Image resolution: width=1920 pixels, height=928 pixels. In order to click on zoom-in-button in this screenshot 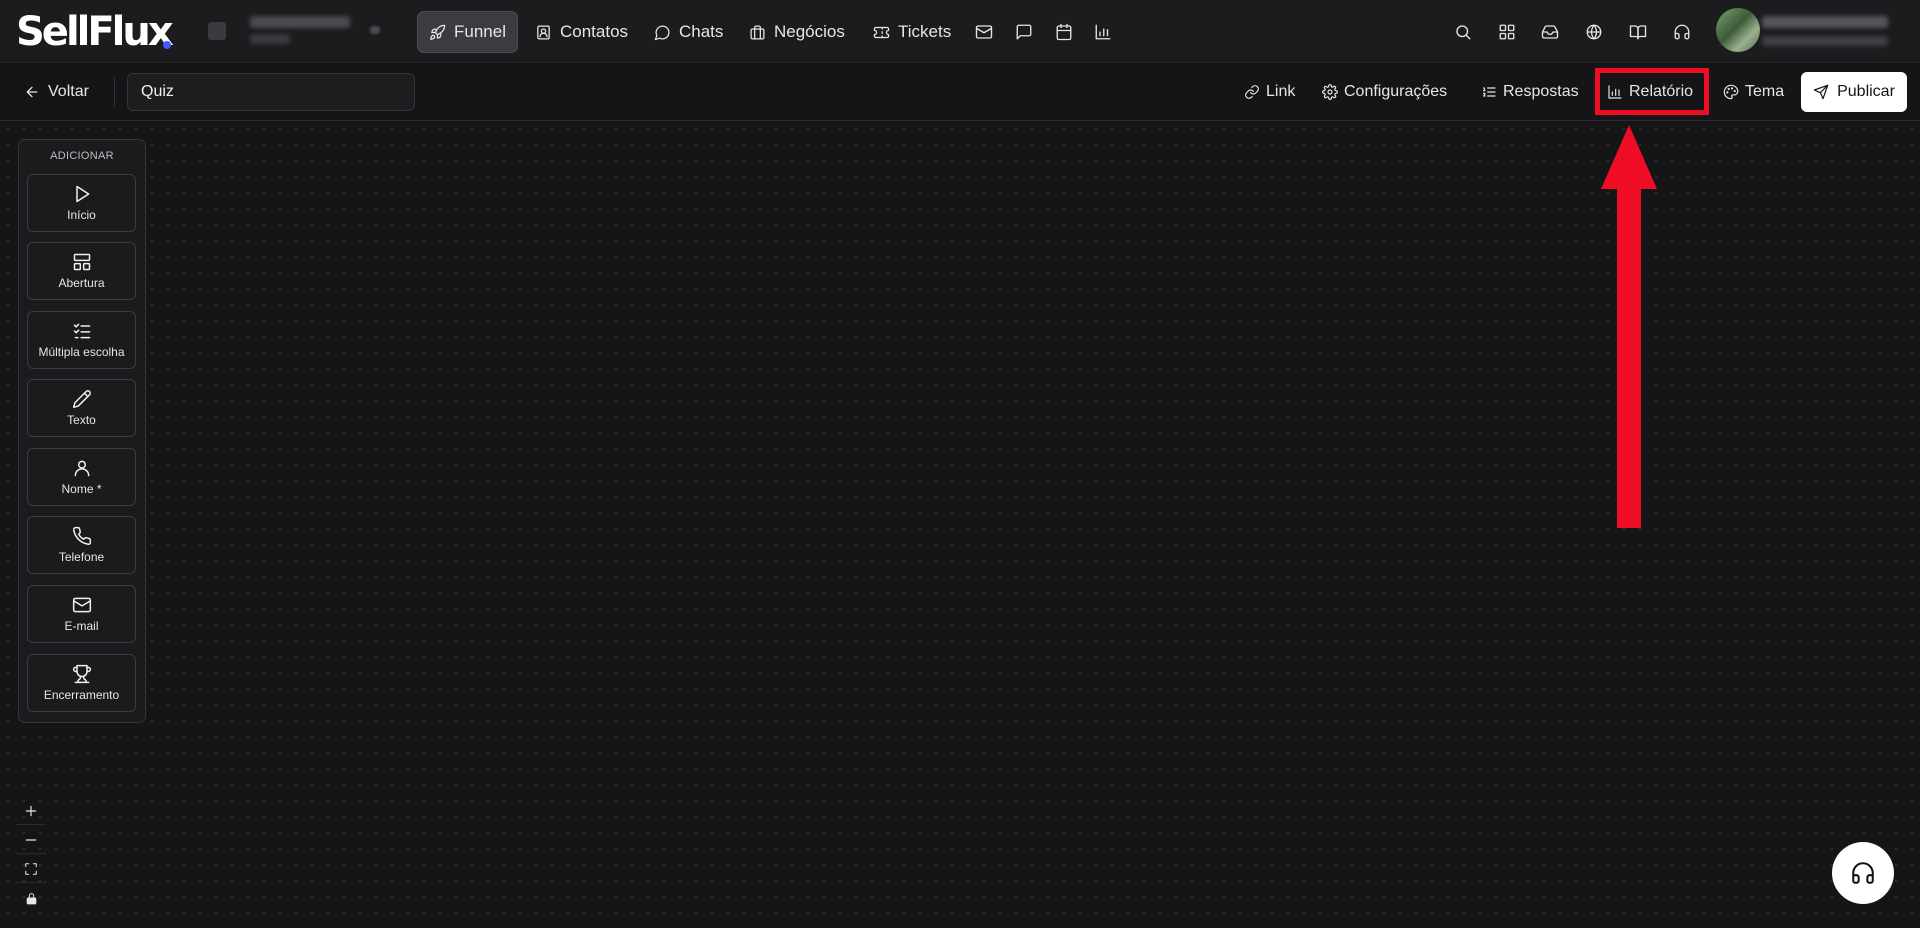, I will do `click(31, 811)`.